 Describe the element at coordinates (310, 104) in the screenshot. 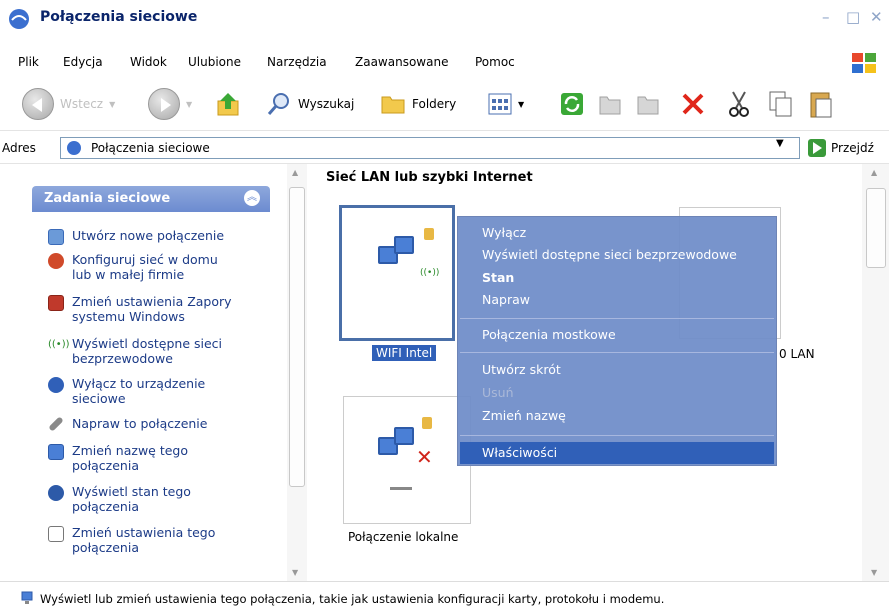

I see `search-button: Wyszukaj` at that location.